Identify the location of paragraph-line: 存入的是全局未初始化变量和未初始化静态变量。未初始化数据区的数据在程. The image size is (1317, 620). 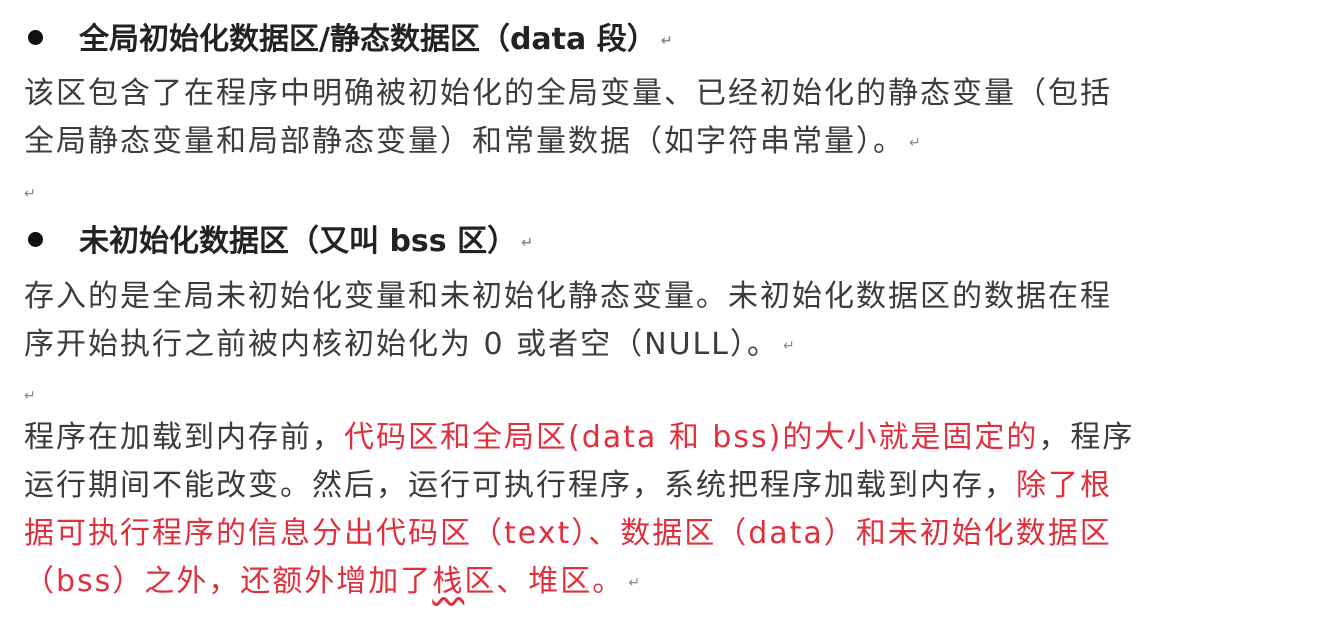
(568, 297).